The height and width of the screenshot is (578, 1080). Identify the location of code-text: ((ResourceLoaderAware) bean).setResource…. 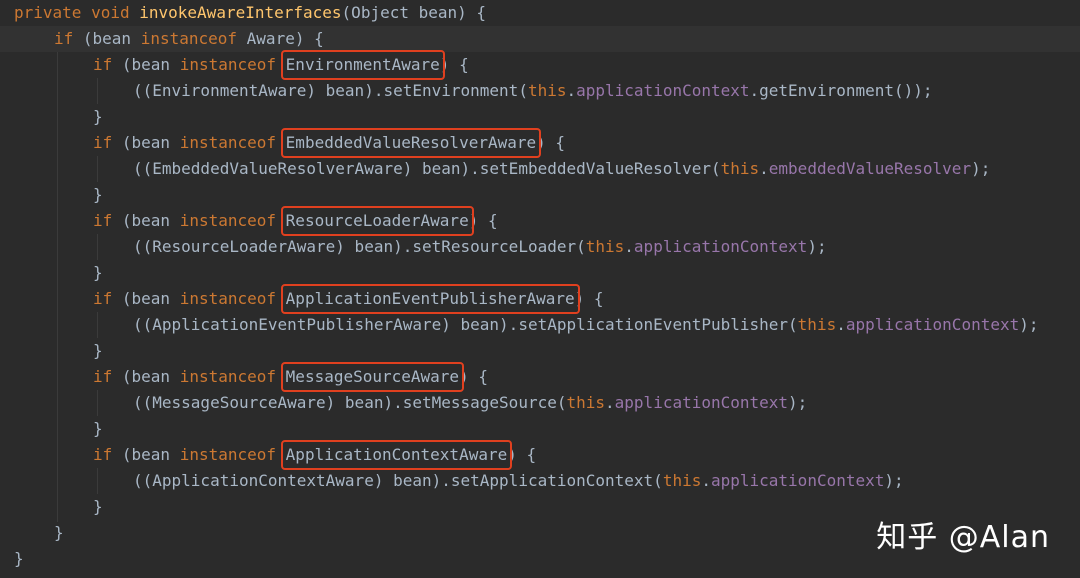
(359, 246).